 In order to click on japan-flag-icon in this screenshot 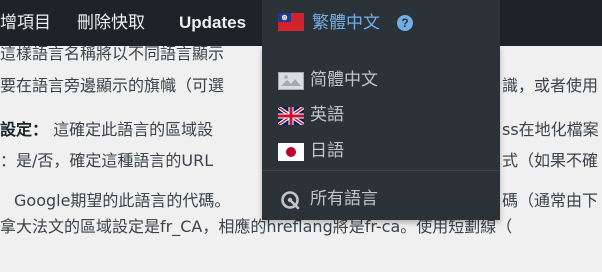, I will do `click(291, 152)`.